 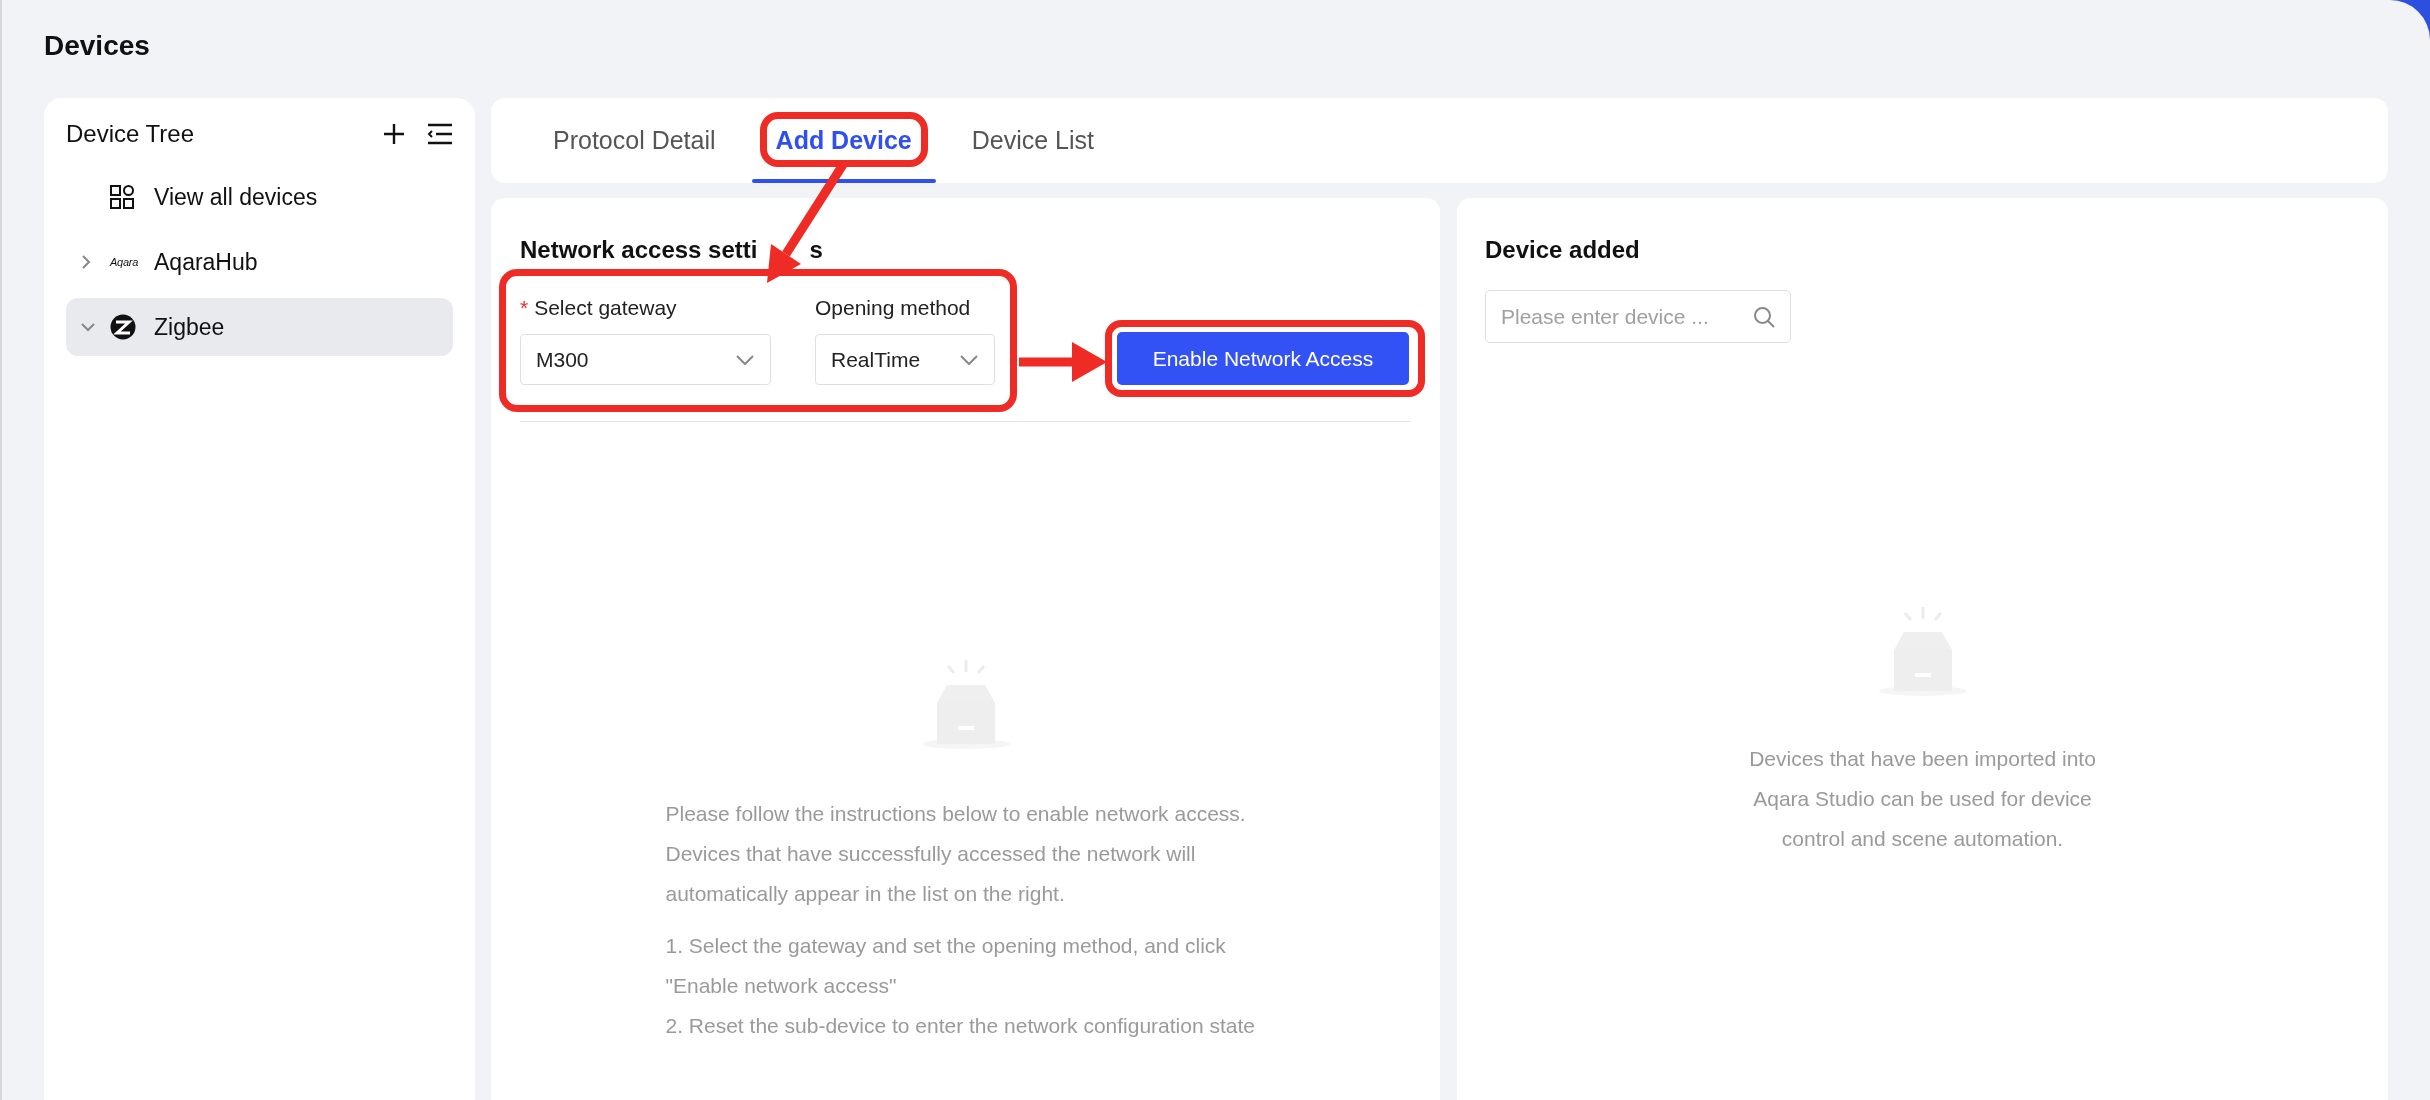 What do you see at coordinates (97, 46) in the screenshot?
I see `page-title: Devices` at bounding box center [97, 46].